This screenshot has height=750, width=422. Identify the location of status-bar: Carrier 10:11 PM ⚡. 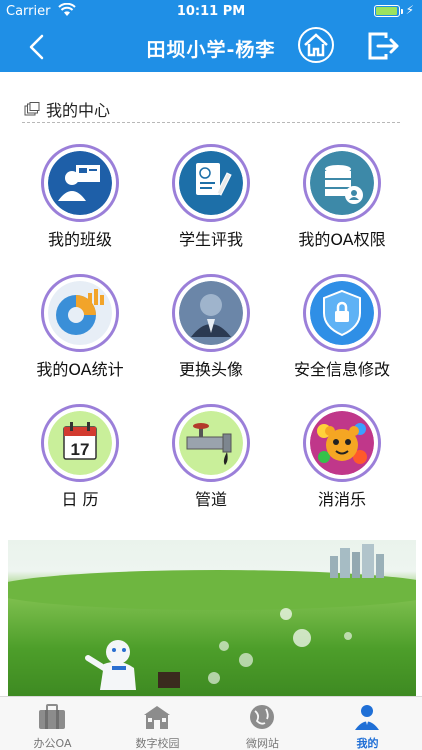
(211, 11).